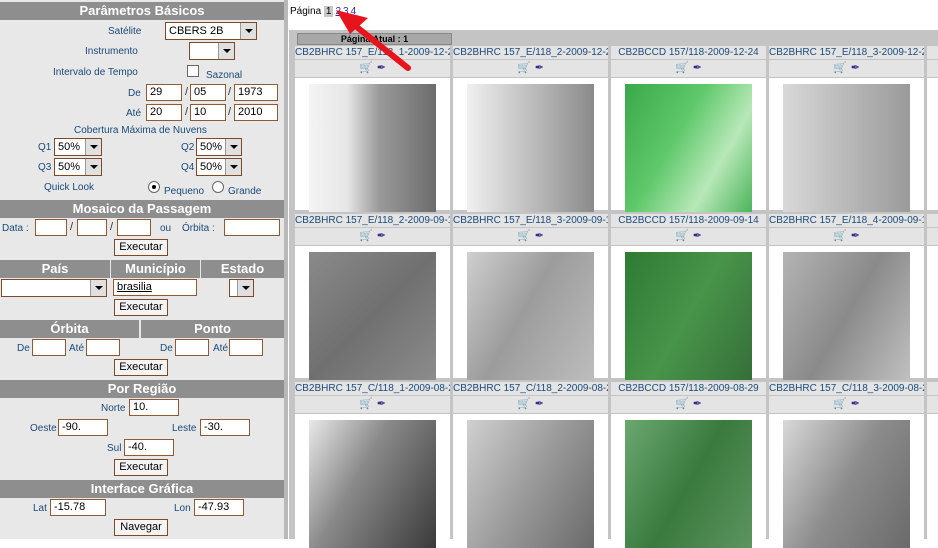  What do you see at coordinates (218, 187) in the screenshot?
I see `quicklook-large-radio` at bounding box center [218, 187].